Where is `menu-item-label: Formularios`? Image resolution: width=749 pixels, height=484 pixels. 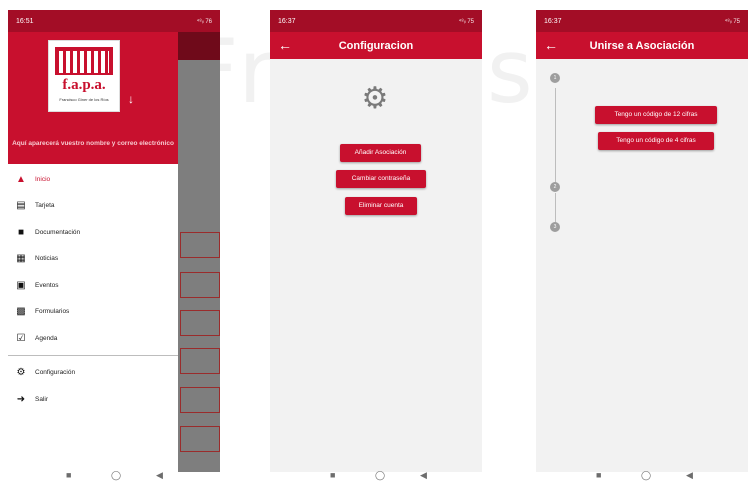 menu-item-label: Formularios is located at coordinates (52, 312).